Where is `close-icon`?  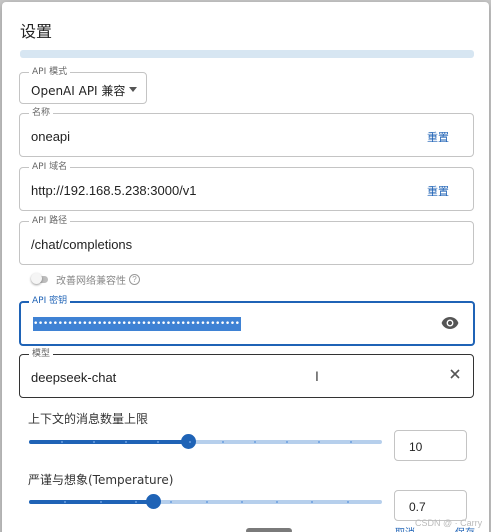 close-icon is located at coordinates (455, 374).